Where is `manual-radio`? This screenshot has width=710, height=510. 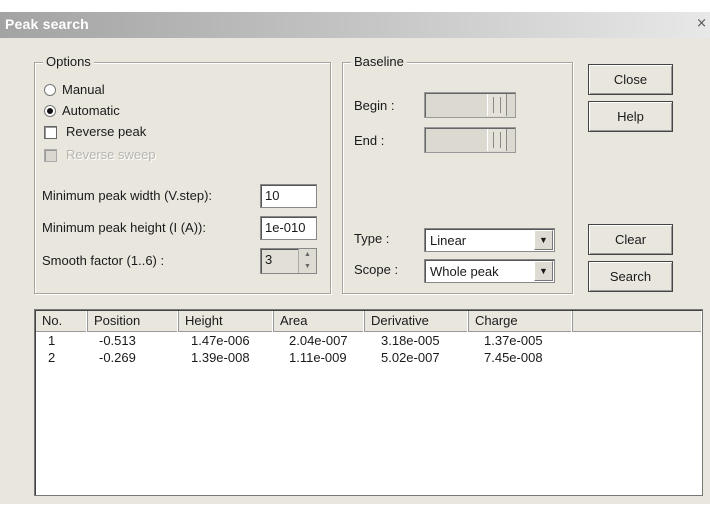
manual-radio is located at coordinates (50, 90).